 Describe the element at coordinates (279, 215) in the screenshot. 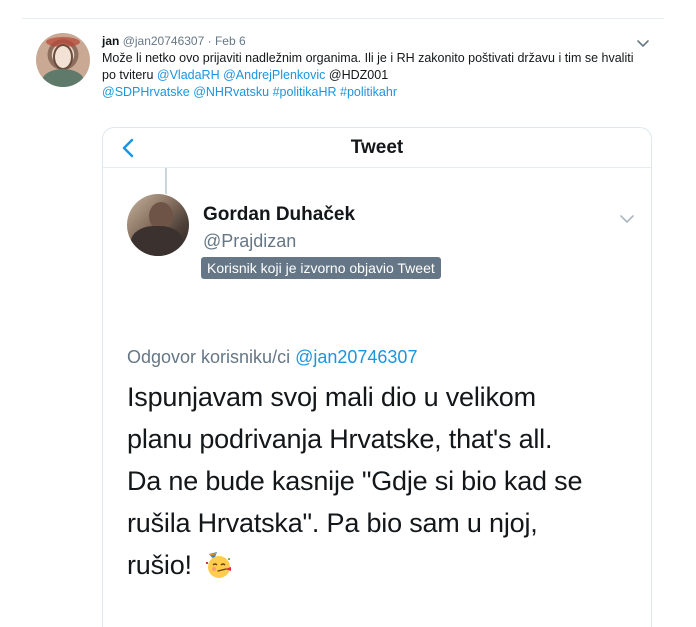

I see `quoted-author-name: Gordan Duhaček` at that location.